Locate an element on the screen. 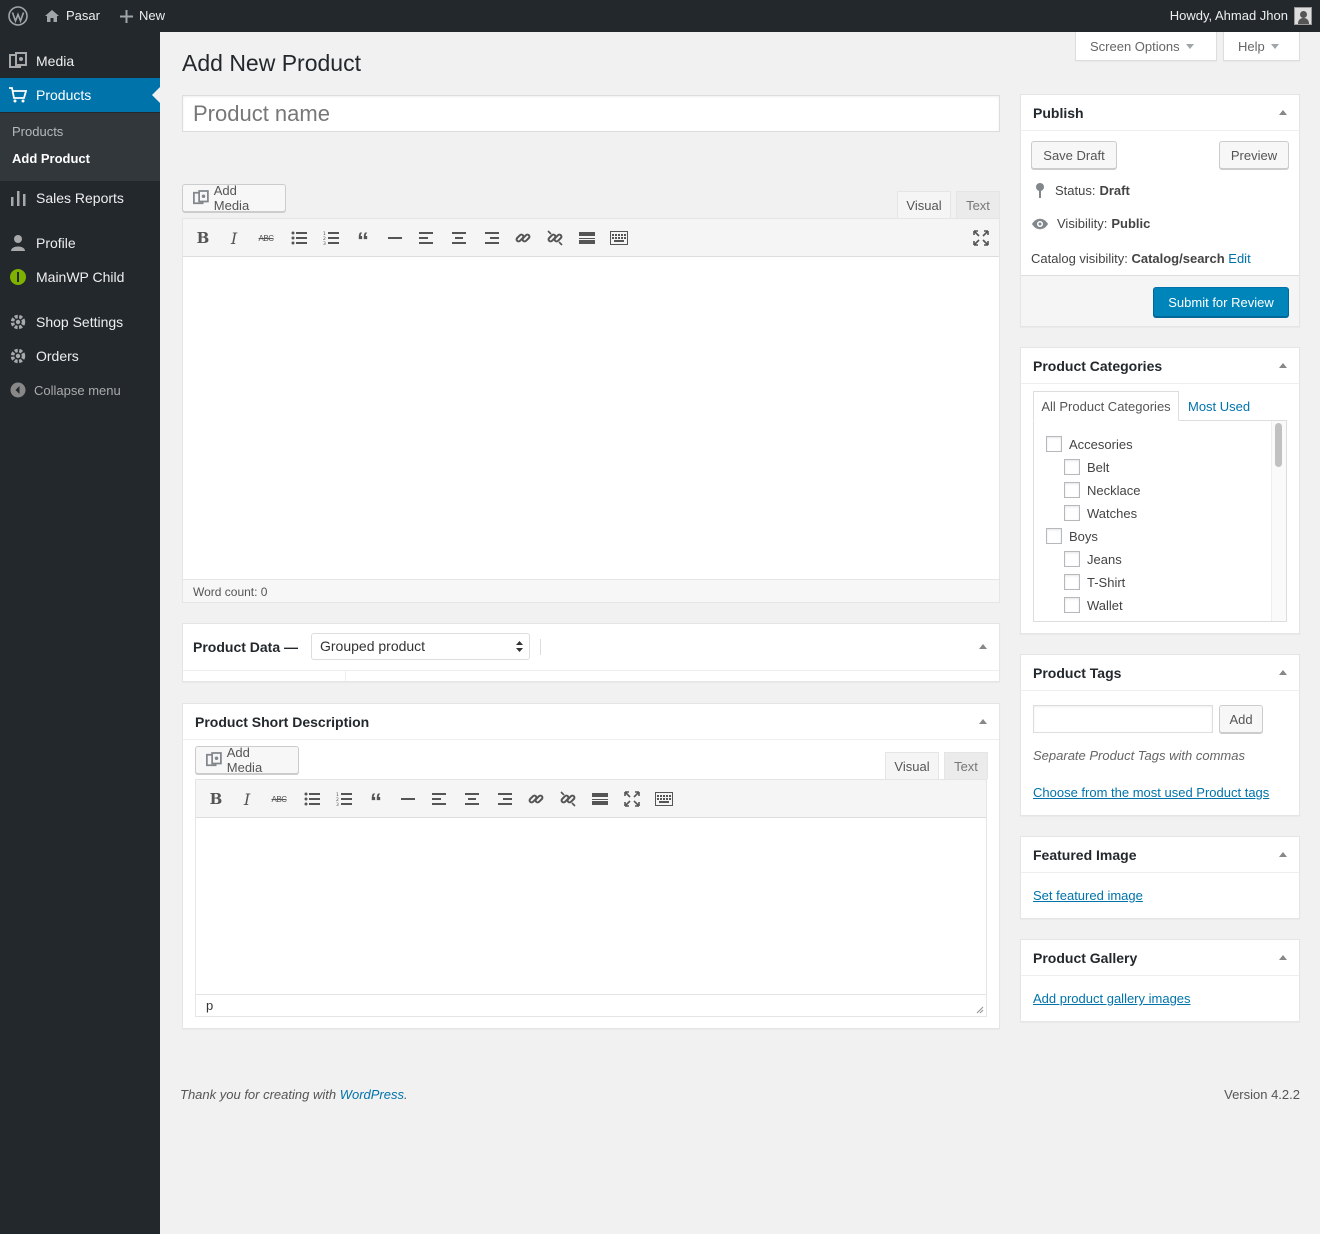  word-count: Word count: 0 is located at coordinates (591, 590).